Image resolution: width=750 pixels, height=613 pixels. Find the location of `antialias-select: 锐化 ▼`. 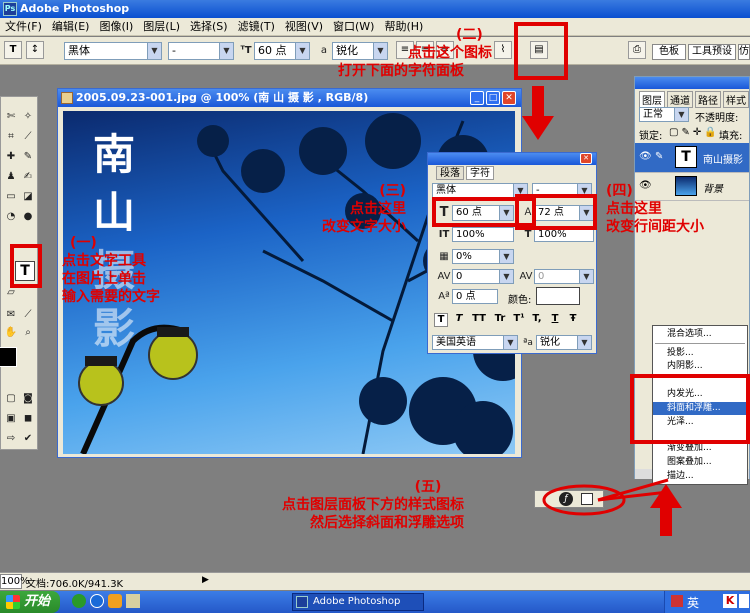

antialias-select: 锐化 ▼ is located at coordinates (360, 51).